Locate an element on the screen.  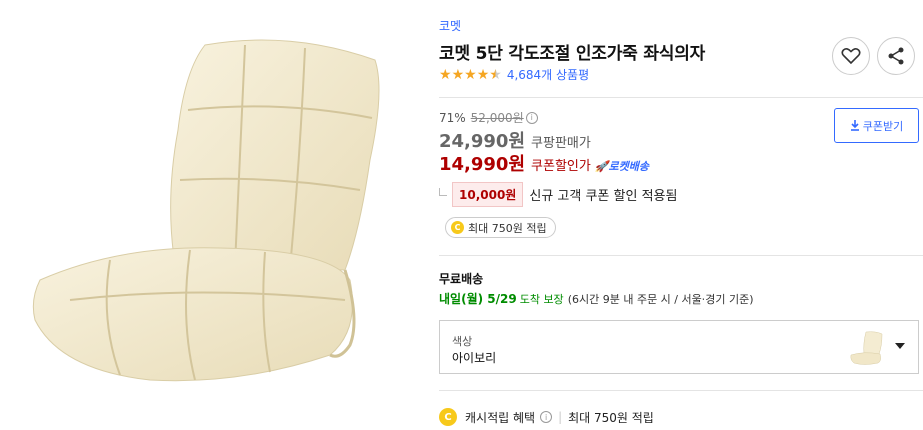
cashback-pill: C 최대 750원 적립 is located at coordinates (500, 227).